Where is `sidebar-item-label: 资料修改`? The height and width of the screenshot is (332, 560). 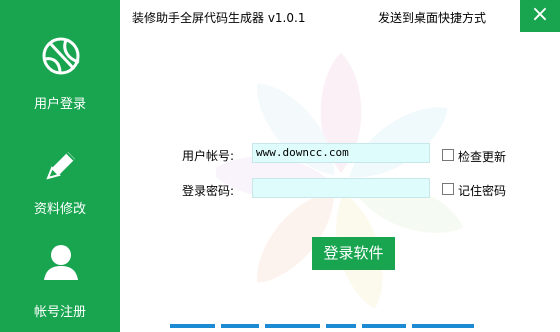
sidebar-item-label: 资料修改 is located at coordinates (59, 209).